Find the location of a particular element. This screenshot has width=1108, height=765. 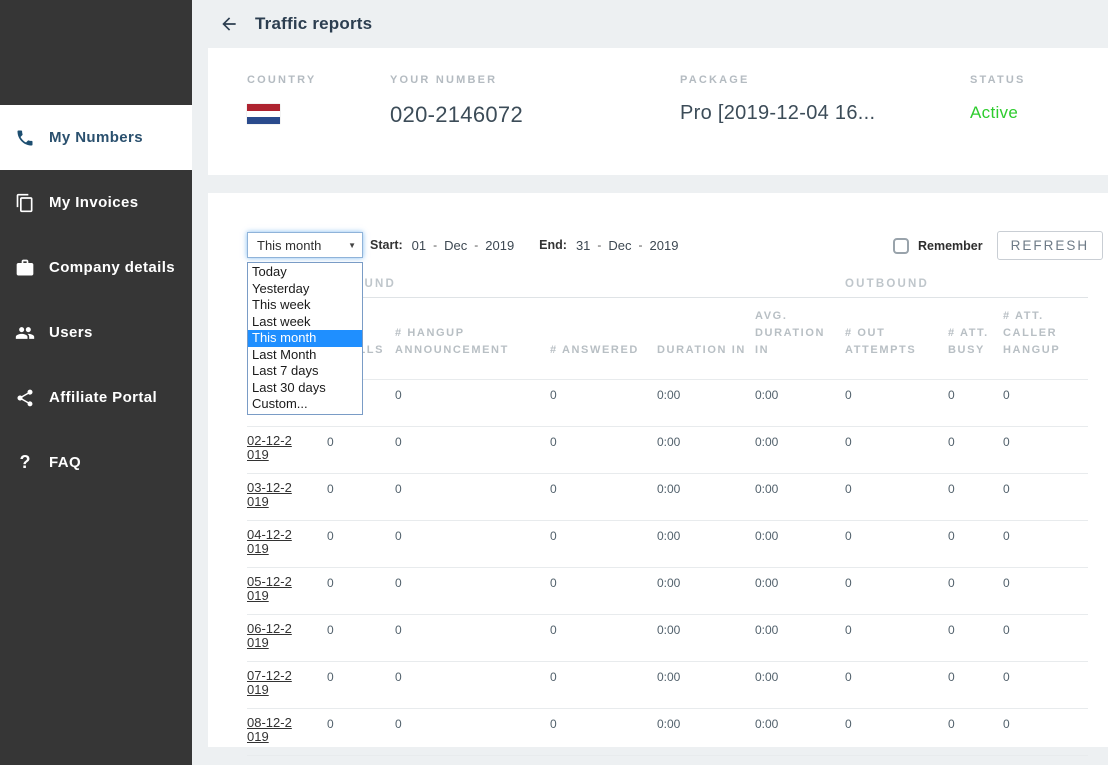

date-link: 07-12-2019 is located at coordinates (273, 683).